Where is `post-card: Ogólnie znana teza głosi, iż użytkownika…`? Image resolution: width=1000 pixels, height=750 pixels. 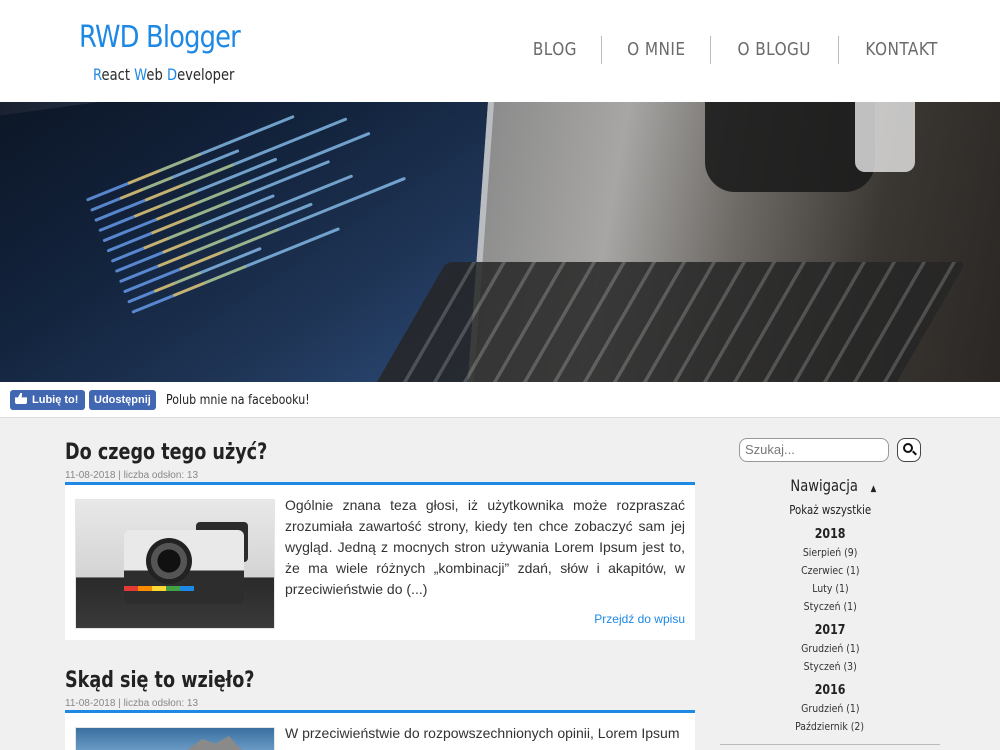 post-card: Ogólnie znana teza głosi, iż użytkownika… is located at coordinates (380, 562).